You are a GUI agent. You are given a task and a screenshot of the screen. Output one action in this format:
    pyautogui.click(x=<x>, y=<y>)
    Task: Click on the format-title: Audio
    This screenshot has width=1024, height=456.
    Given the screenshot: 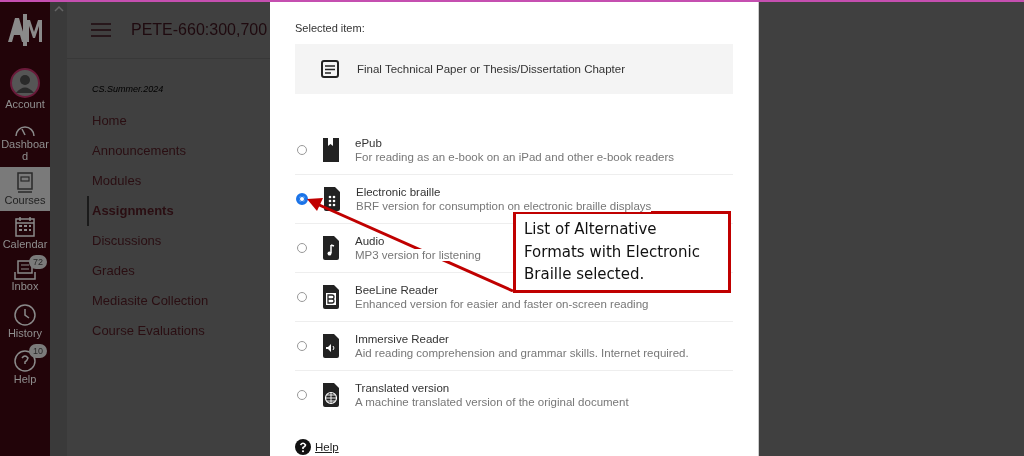 What is the action you would take?
    pyautogui.click(x=370, y=241)
    